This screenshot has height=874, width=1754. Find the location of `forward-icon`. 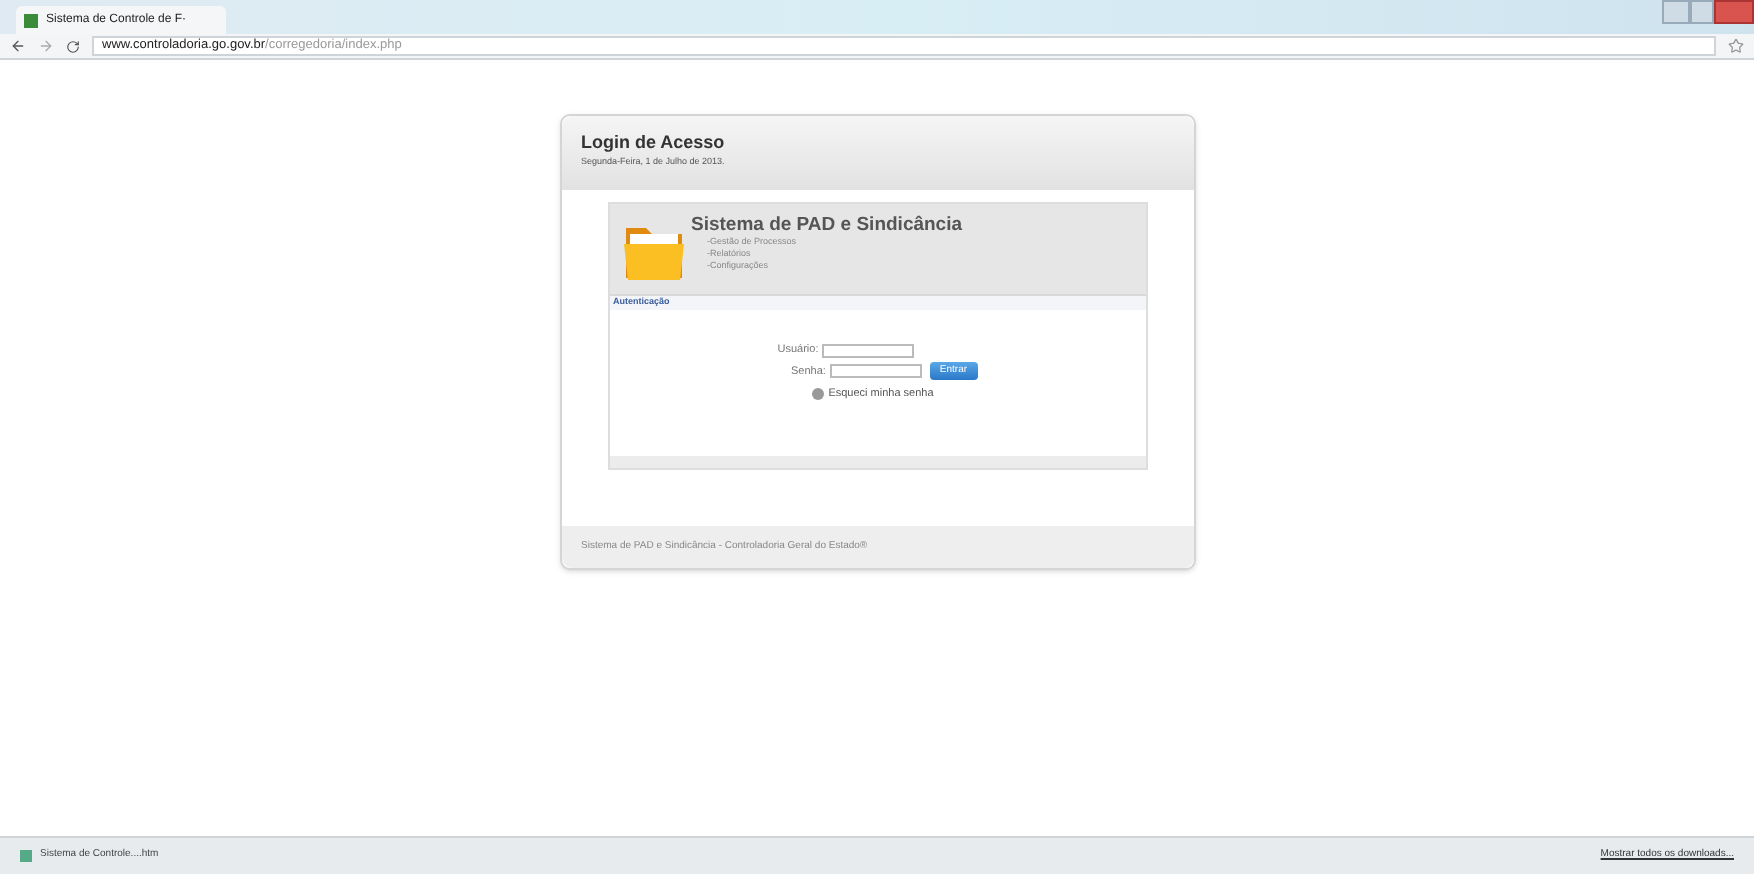

forward-icon is located at coordinates (46, 46).